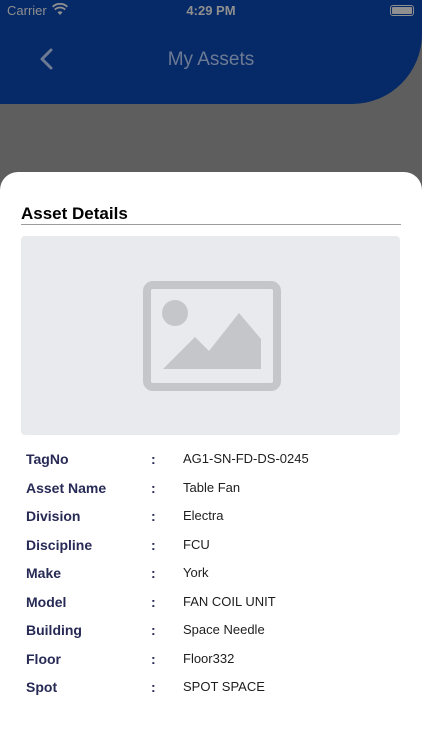 The height and width of the screenshot is (750, 422). I want to click on status-bar: Carrier 4:29 PM, so click(211, 12).